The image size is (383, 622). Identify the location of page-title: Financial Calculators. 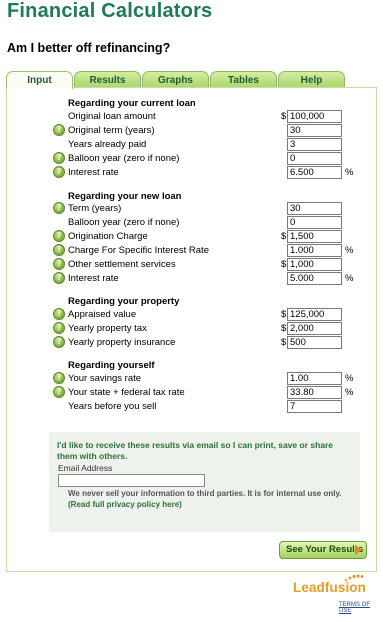
(110, 11).